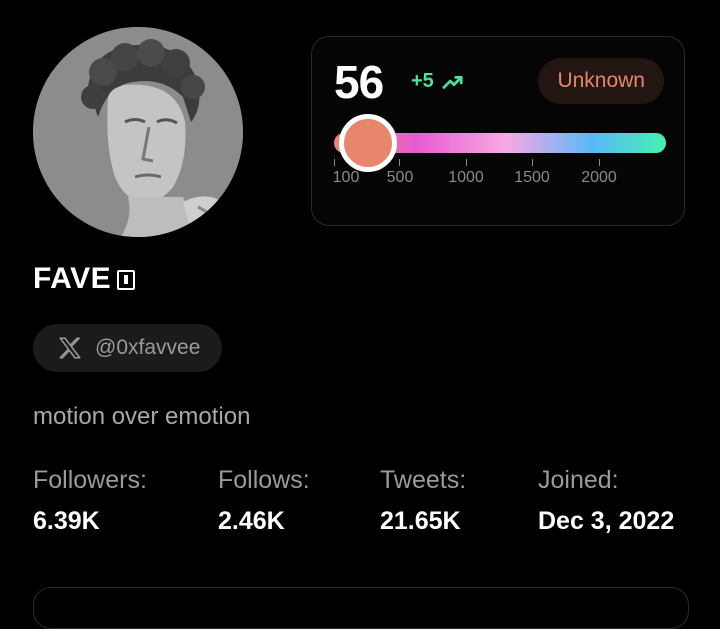 This screenshot has height=629, width=720. Describe the element at coordinates (346, 177) in the screenshot. I see `scale-label: 100` at that location.